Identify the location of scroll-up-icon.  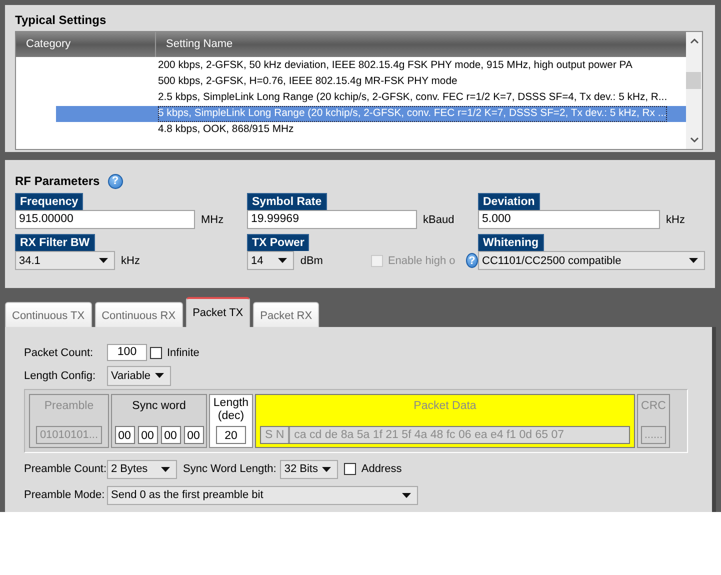
(694, 41).